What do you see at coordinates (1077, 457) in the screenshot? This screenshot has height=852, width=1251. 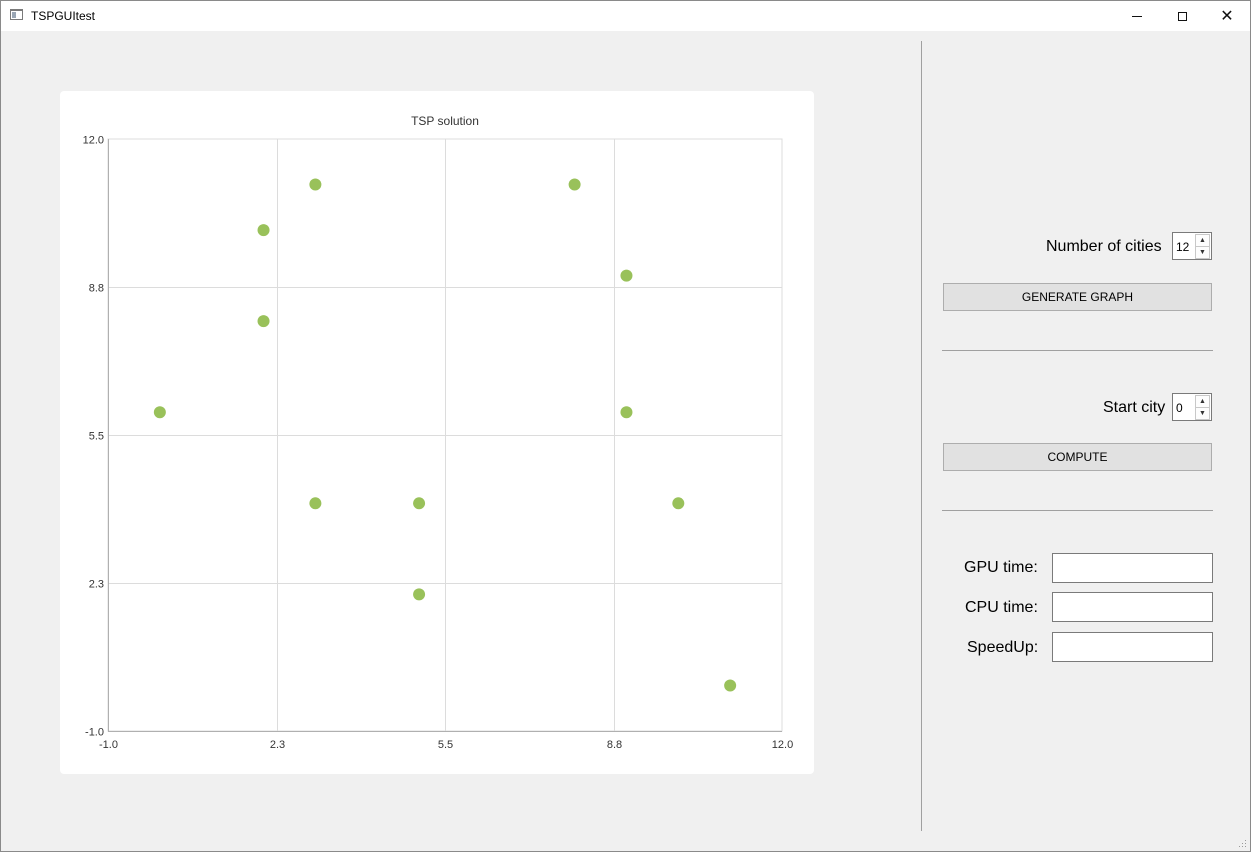 I see `compute-button: COMPUTE` at bounding box center [1077, 457].